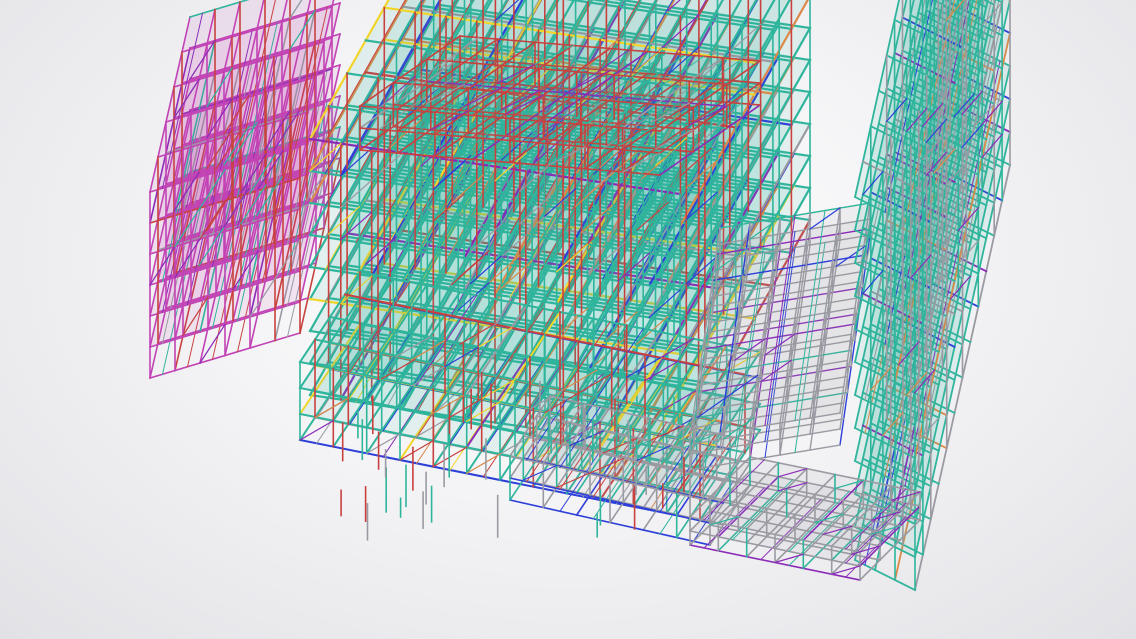 The height and width of the screenshot is (639, 1136). Describe the element at coordinates (245, 189) in the screenshot. I see `left-wing-frame` at that location.